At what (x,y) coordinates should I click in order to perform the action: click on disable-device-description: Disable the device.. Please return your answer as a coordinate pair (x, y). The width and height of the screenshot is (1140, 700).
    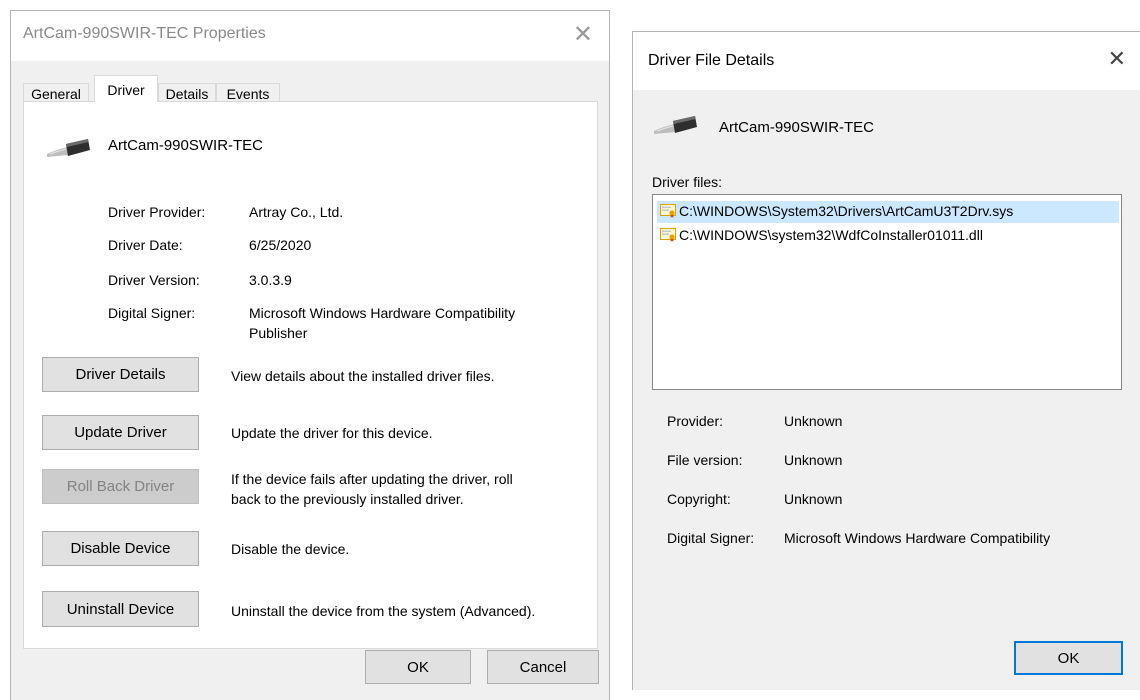
    Looking at the image, I should click on (290, 549).